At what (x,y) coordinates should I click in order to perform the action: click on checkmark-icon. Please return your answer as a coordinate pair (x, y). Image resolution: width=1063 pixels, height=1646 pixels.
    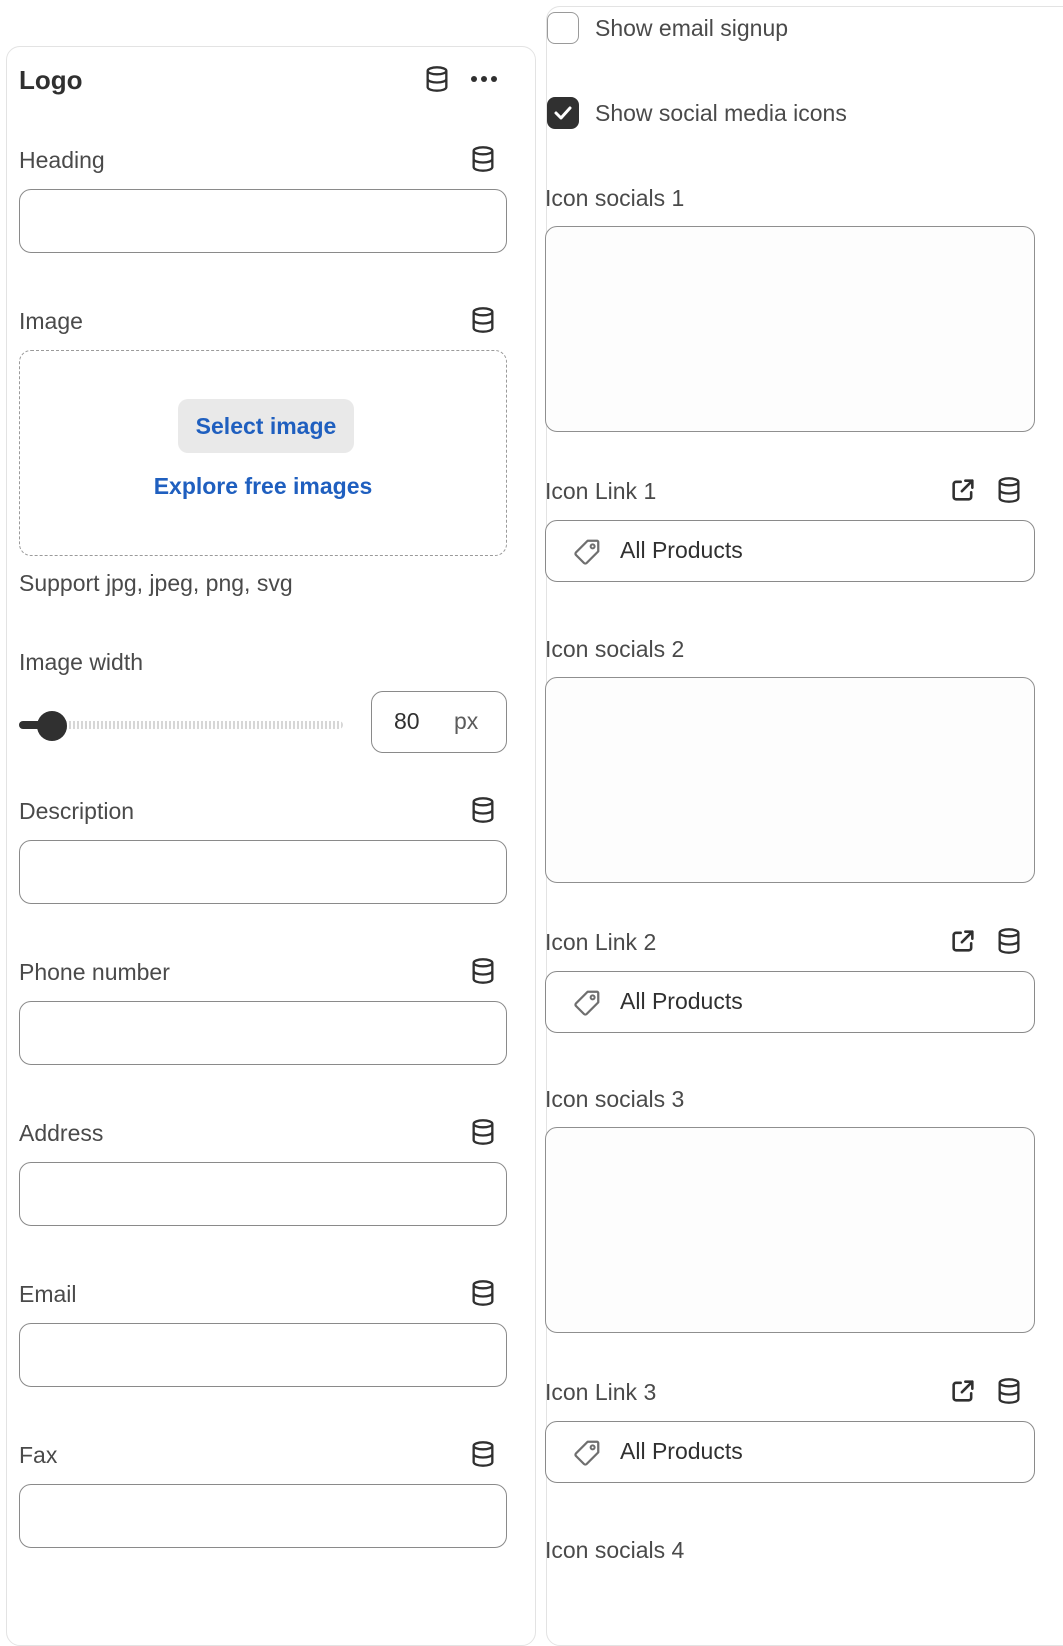
    Looking at the image, I should click on (563, 113).